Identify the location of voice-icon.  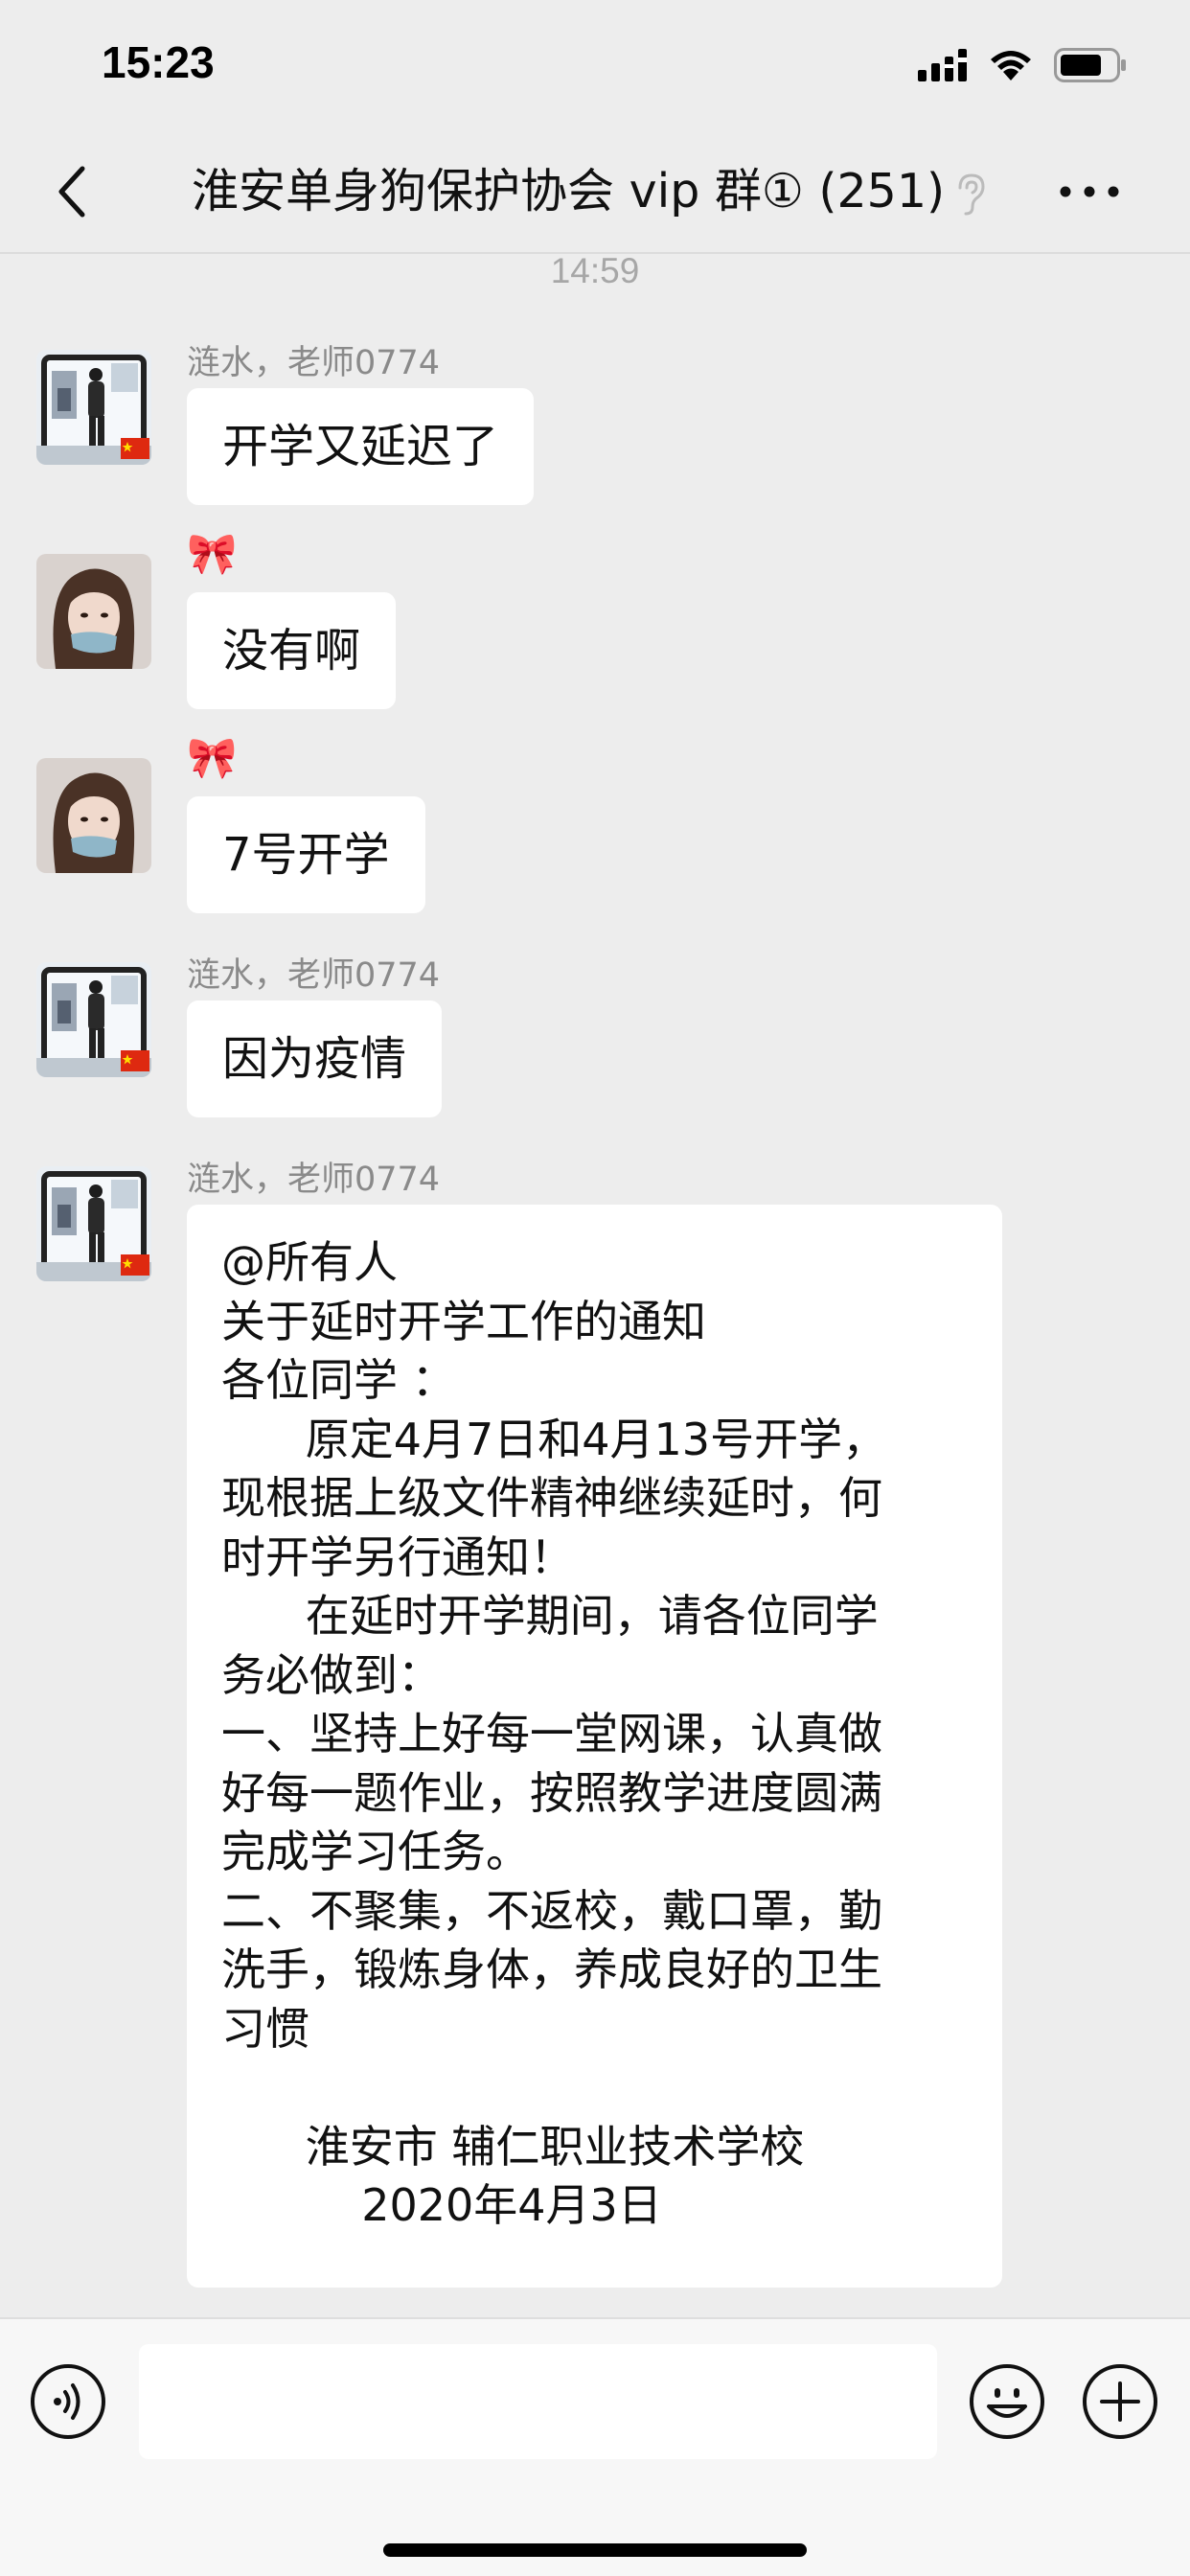
(68, 2401).